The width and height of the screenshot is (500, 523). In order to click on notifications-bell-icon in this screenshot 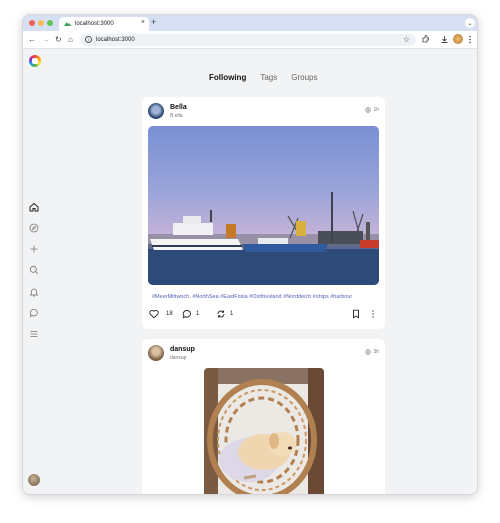, I will do `click(34, 292)`.